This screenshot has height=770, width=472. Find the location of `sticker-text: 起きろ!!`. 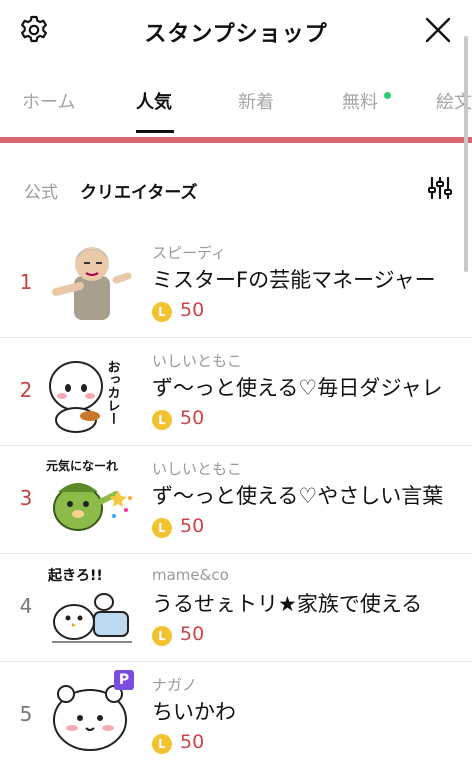

sticker-text: 起きろ!! is located at coordinates (75, 575).